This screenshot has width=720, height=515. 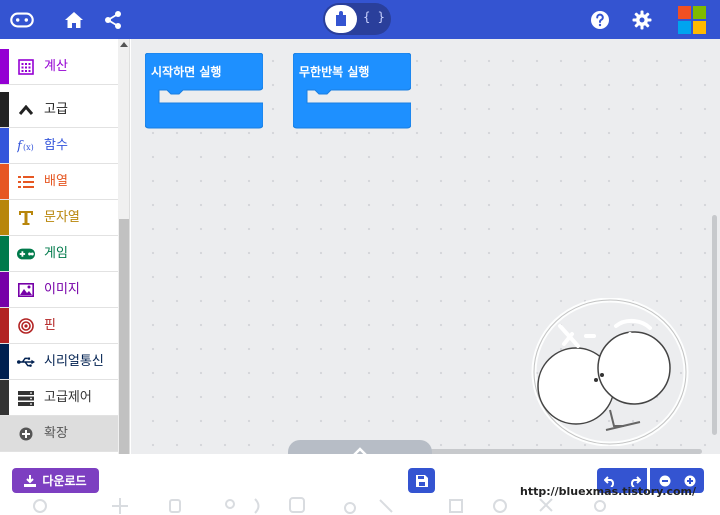 I want to click on text-icon, so click(x=26, y=218).